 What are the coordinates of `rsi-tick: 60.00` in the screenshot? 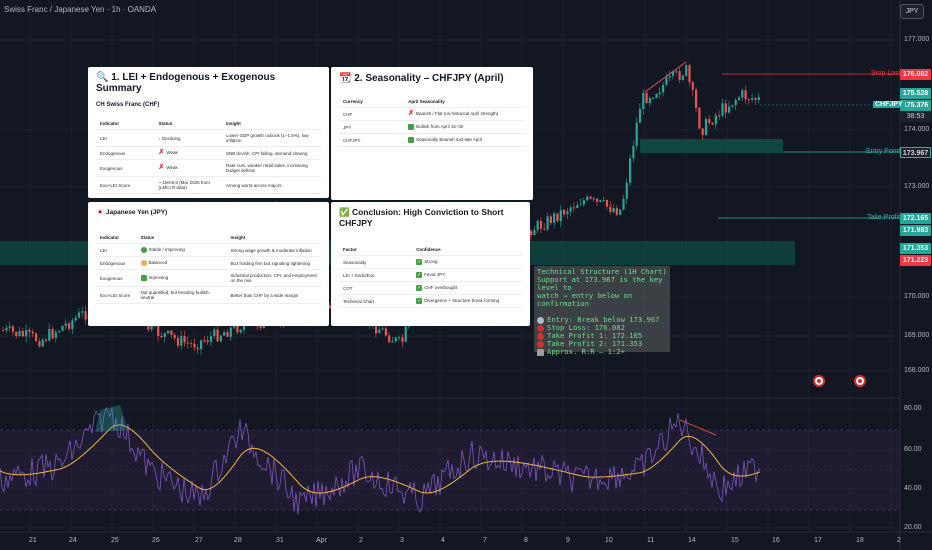 It's located at (913, 449).